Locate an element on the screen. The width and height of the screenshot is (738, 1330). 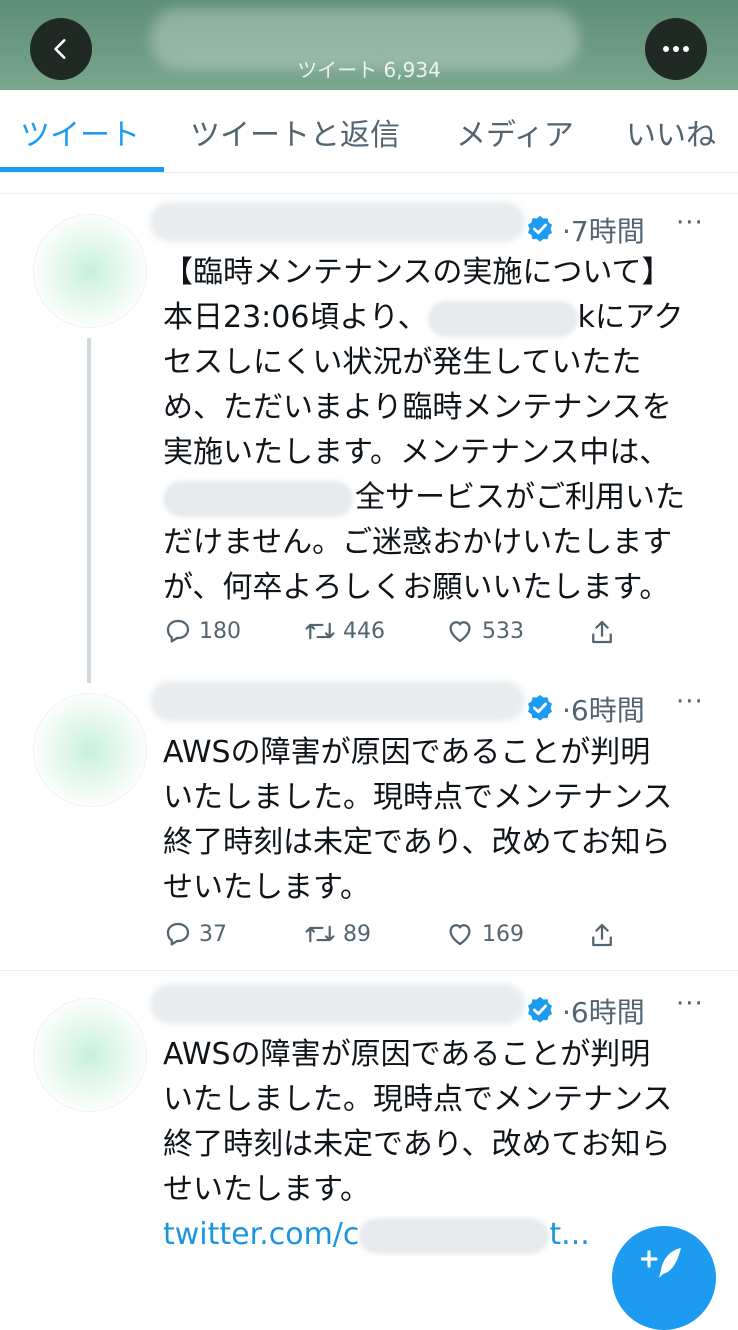
active-tab-indicator is located at coordinates (82, 169).